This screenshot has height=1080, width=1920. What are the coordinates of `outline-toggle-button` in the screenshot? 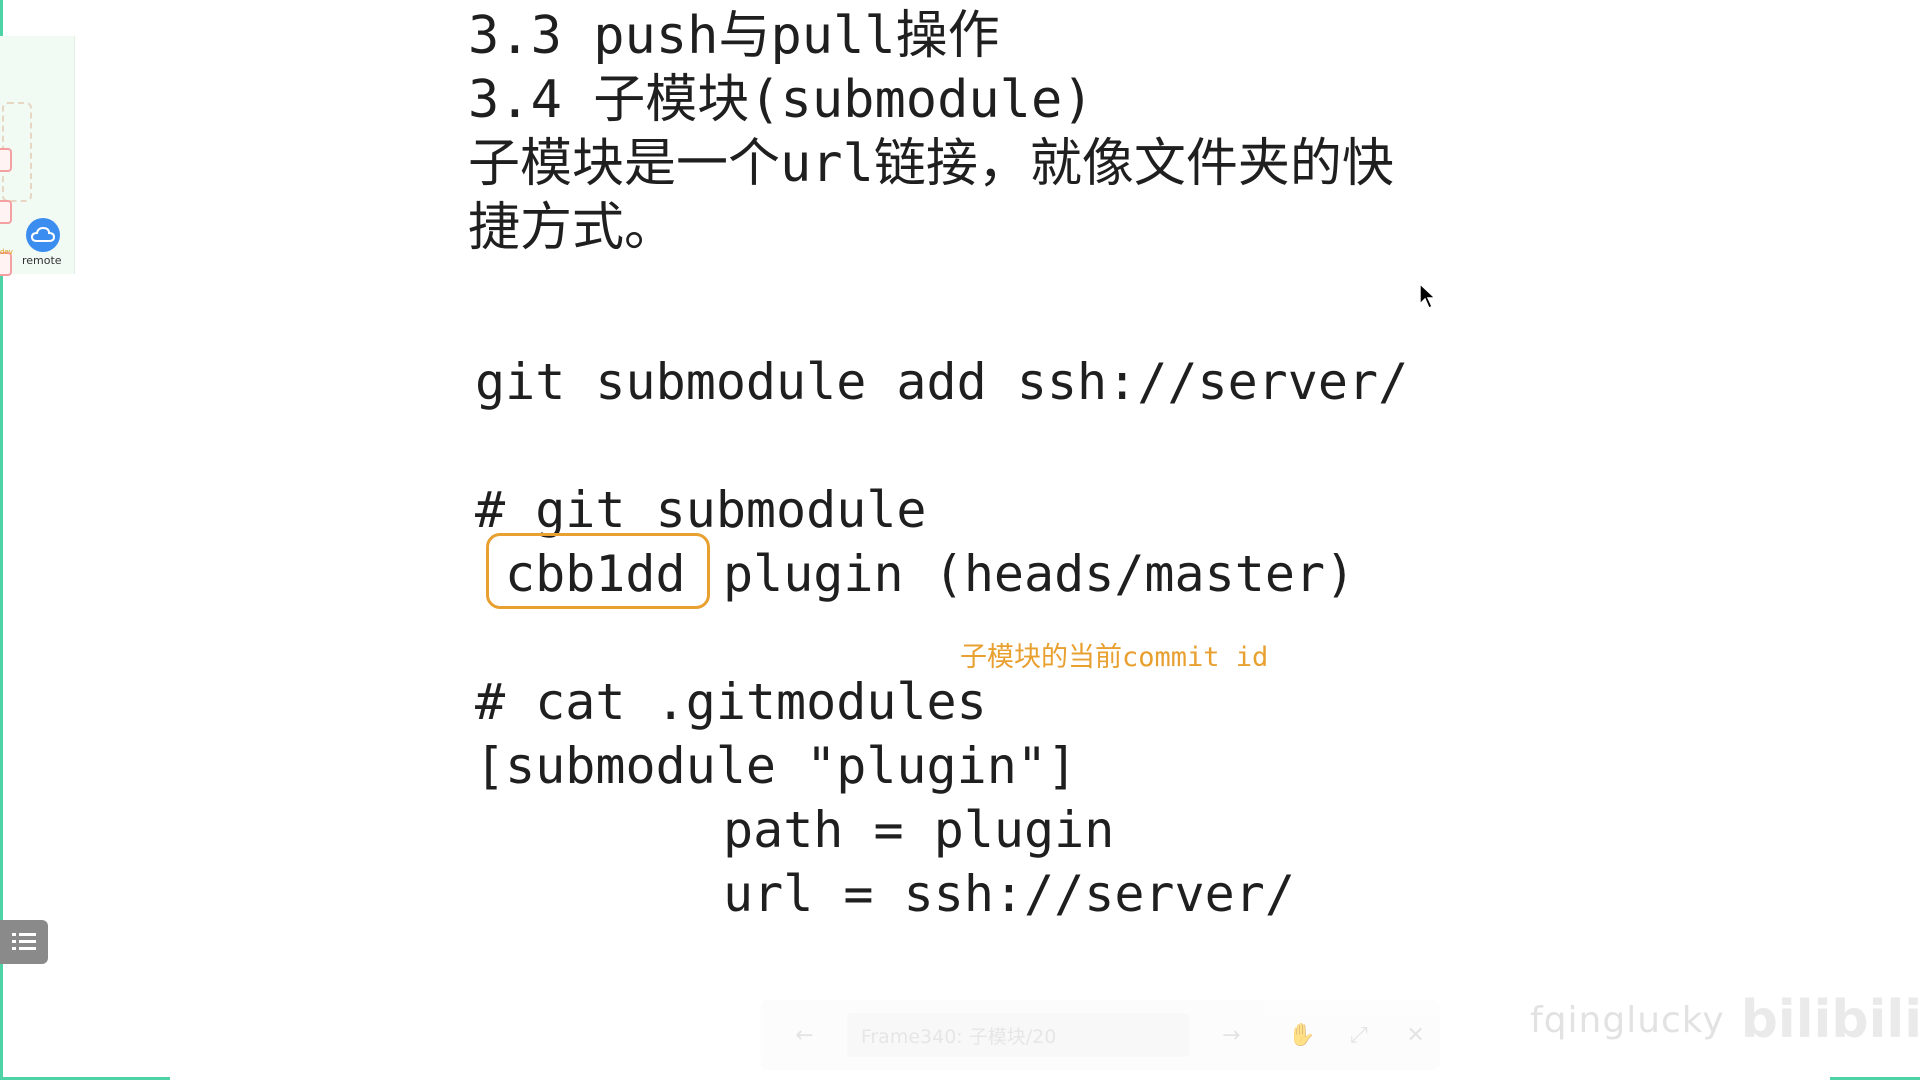 It's located at (24, 942).